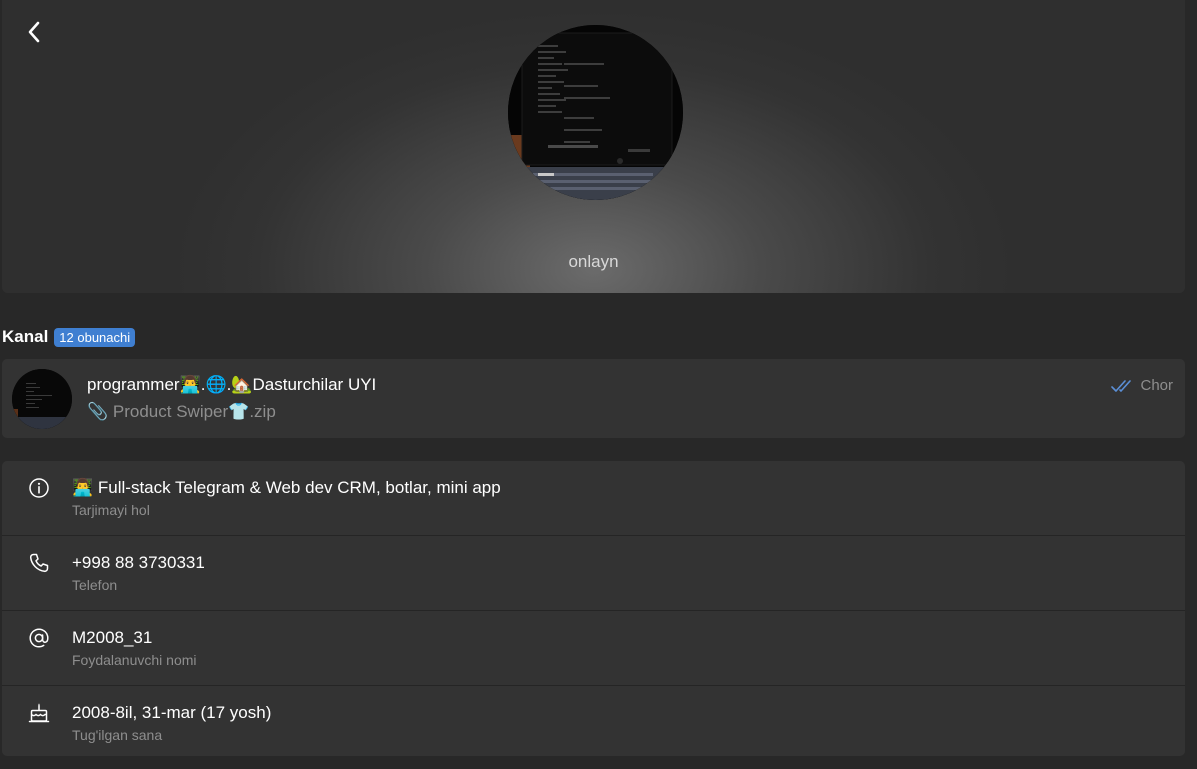 Image resolution: width=1197 pixels, height=769 pixels. Describe the element at coordinates (134, 660) in the screenshot. I see `username-label: Foydalanuvchi nomi` at that location.